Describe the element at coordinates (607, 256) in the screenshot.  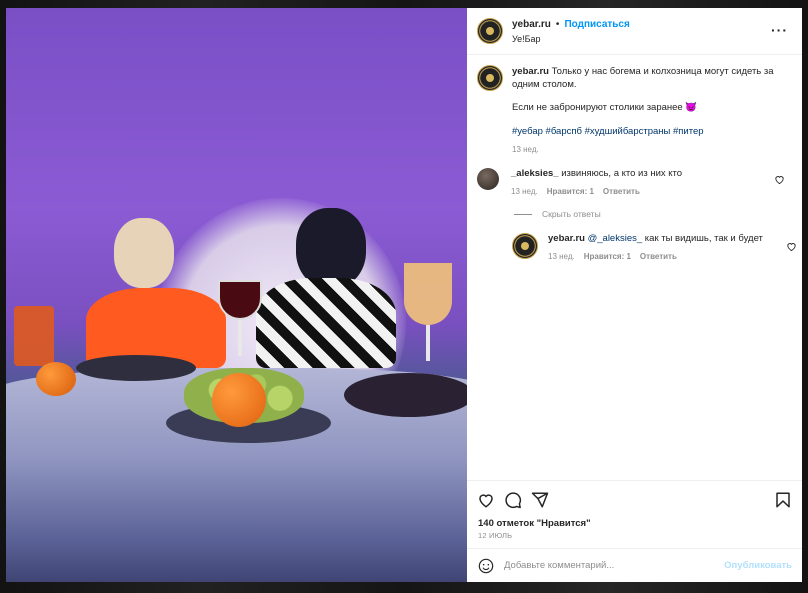
I see `reply-likes: Нравится: 1` at that location.